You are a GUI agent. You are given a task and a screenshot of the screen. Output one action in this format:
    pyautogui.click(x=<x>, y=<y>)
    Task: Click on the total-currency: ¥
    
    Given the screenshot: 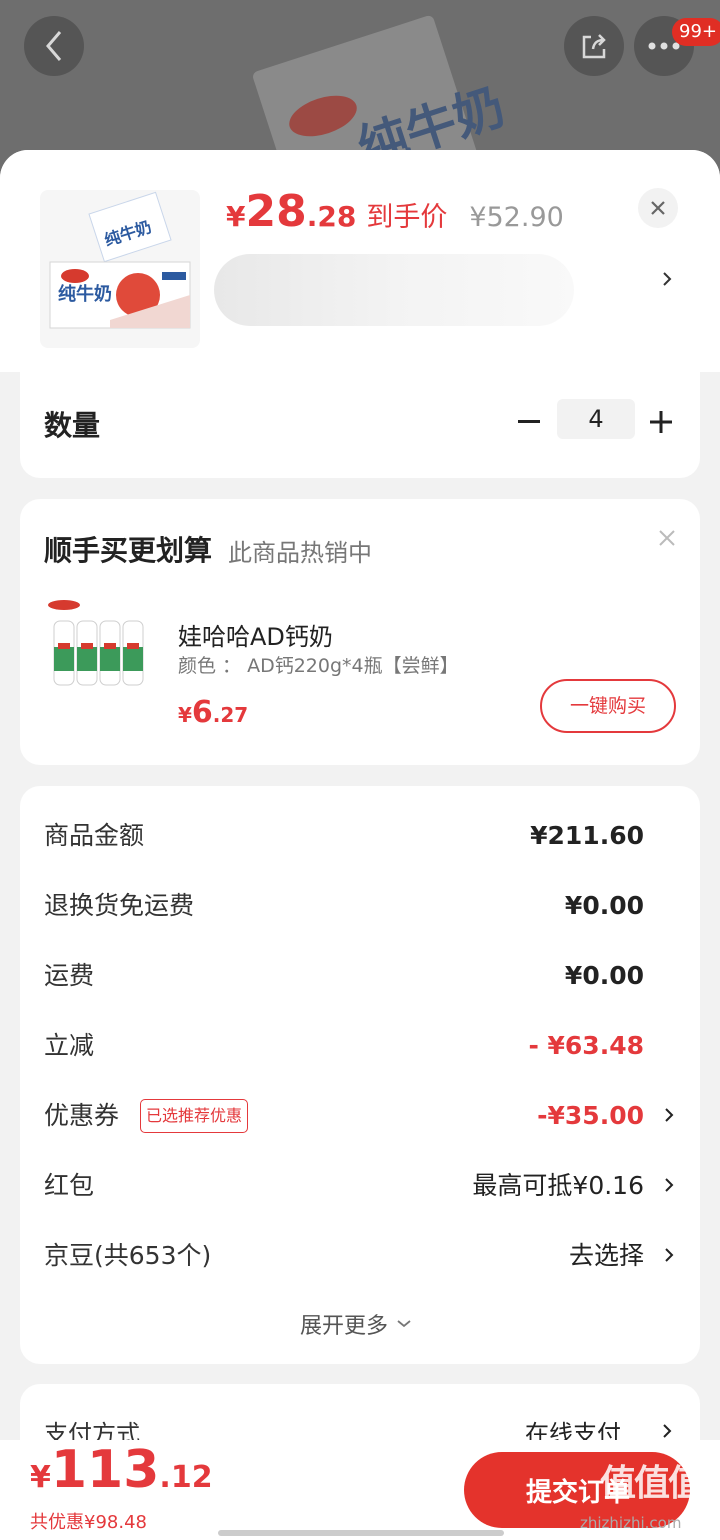 What is the action you would take?
    pyautogui.click(x=40, y=1477)
    